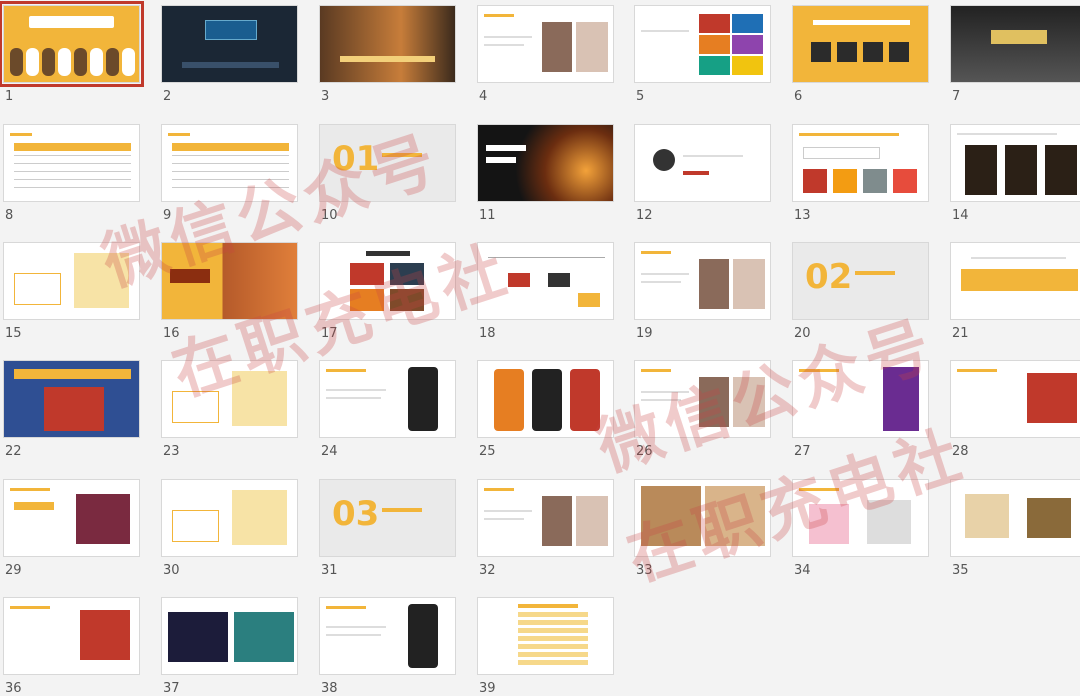  Describe the element at coordinates (1019, 280) in the screenshot. I see `banner` at that location.